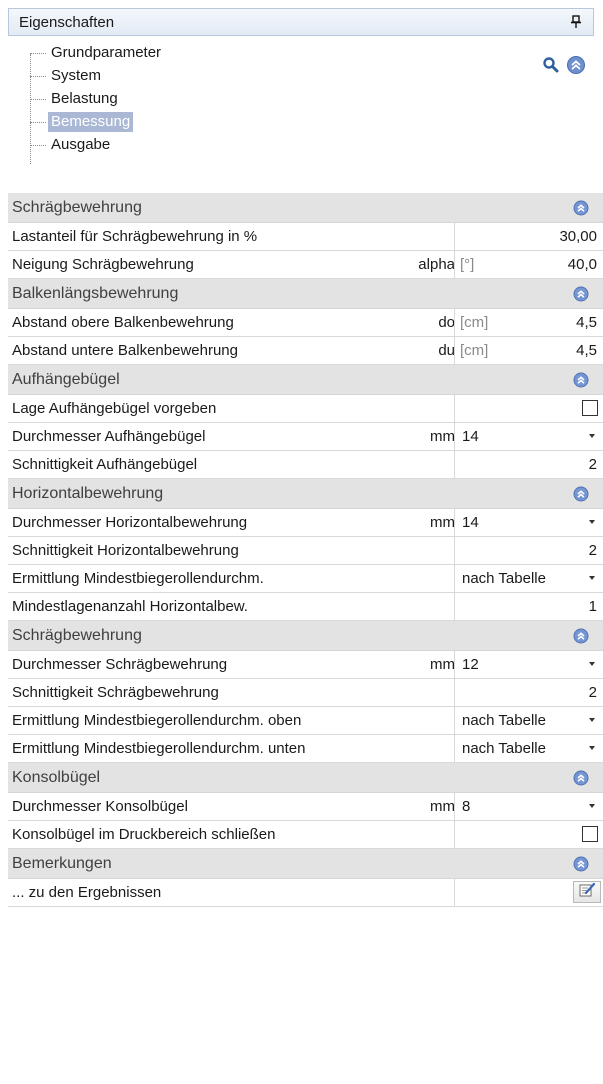 The width and height of the screenshot is (603, 1084). Describe the element at coordinates (75, 99) in the screenshot. I see `tree-item-belastung: Belastung` at that location.